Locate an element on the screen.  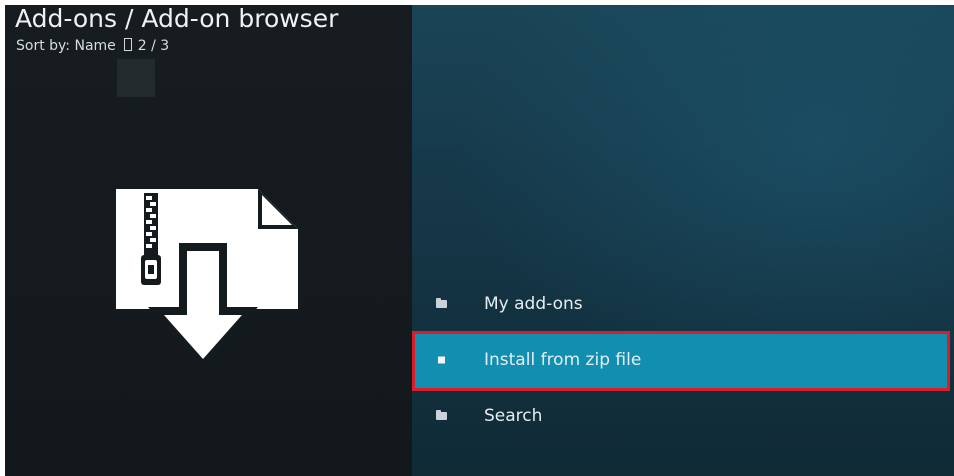
page-counter: 2 / 3 is located at coordinates (153, 46).